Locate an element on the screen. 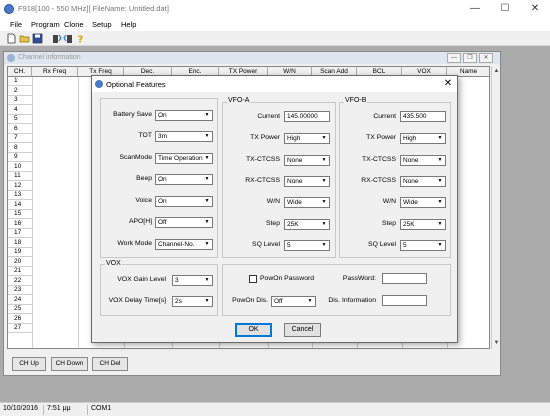 This screenshot has height=416, width=550. vfo-a-current-label: Current is located at coordinates (268, 116).